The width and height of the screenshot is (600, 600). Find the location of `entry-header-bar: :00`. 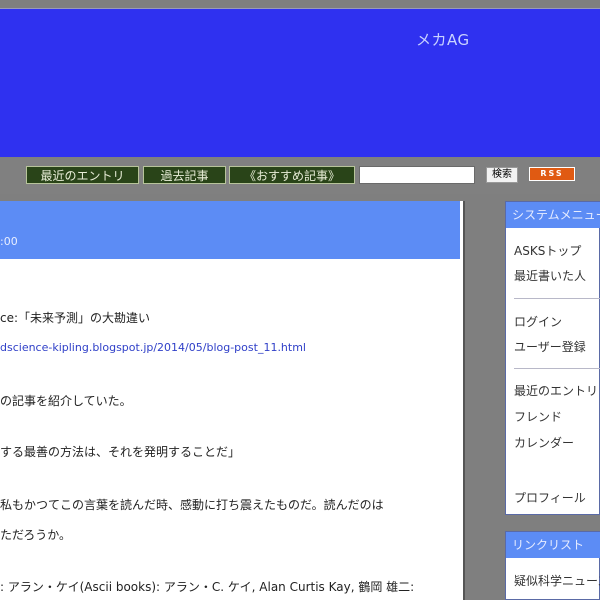

entry-header-bar: :00 is located at coordinates (230, 230).